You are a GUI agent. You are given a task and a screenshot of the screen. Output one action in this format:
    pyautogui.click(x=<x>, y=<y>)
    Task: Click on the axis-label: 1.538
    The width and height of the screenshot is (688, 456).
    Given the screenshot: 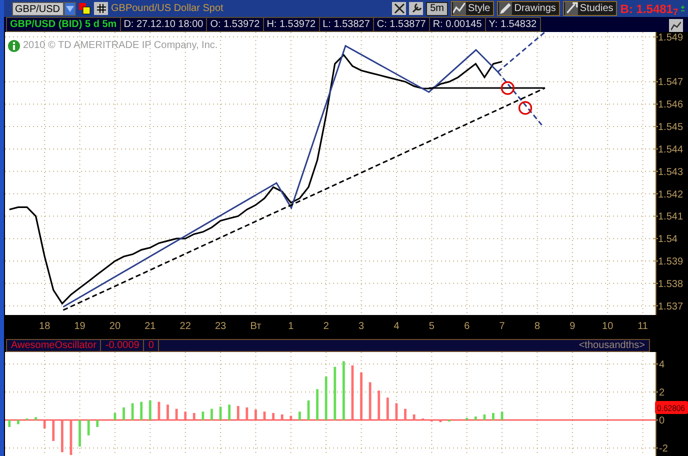 What is the action you would take?
    pyautogui.click(x=671, y=284)
    